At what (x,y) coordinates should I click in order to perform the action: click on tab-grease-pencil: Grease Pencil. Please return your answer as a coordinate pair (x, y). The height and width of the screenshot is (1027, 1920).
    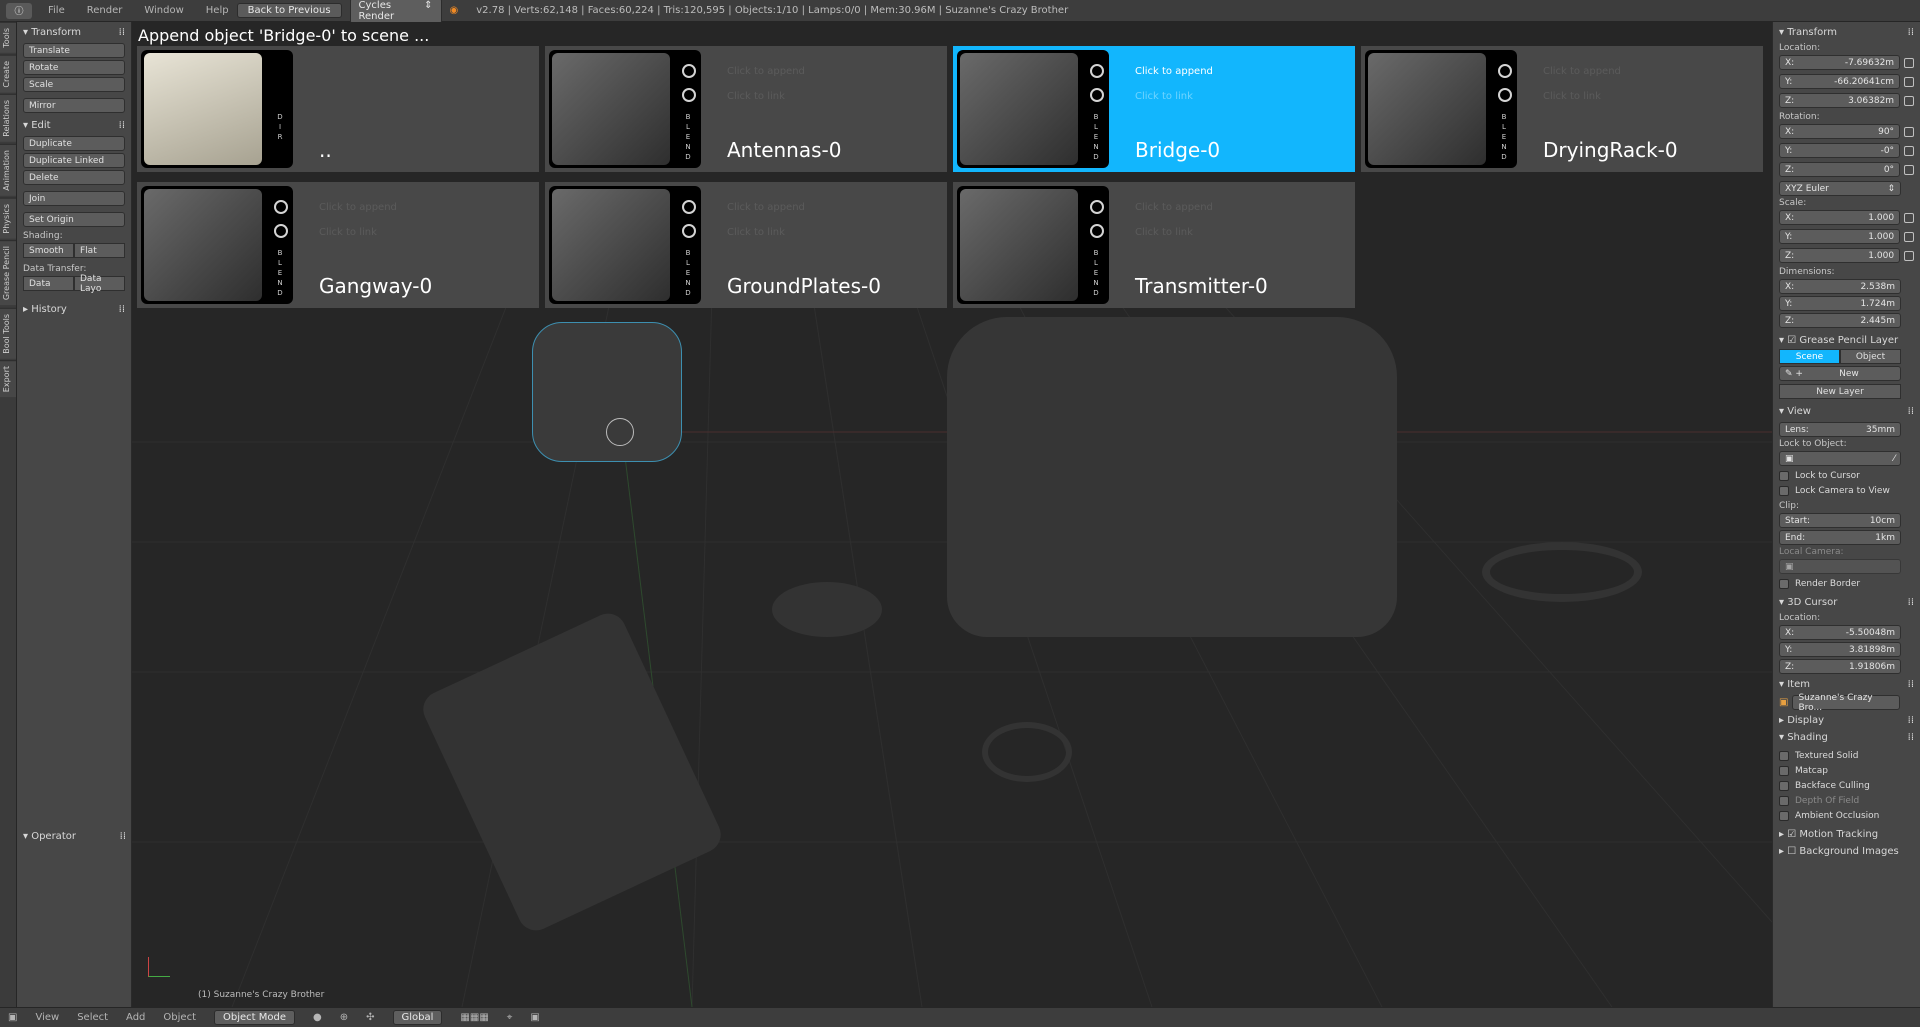
    Looking at the image, I should click on (8, 273).